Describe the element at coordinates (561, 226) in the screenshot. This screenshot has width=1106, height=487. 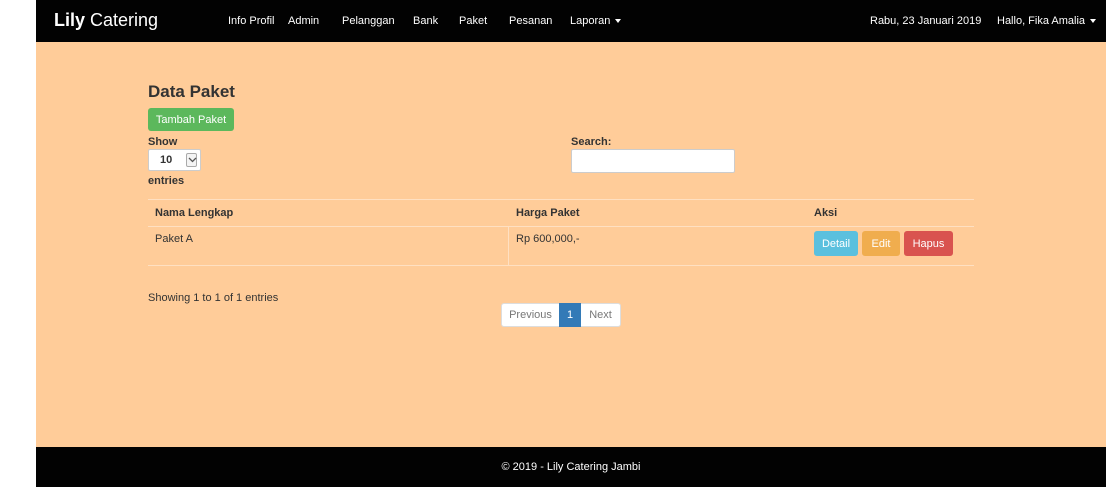
I see `table-header-border` at that location.